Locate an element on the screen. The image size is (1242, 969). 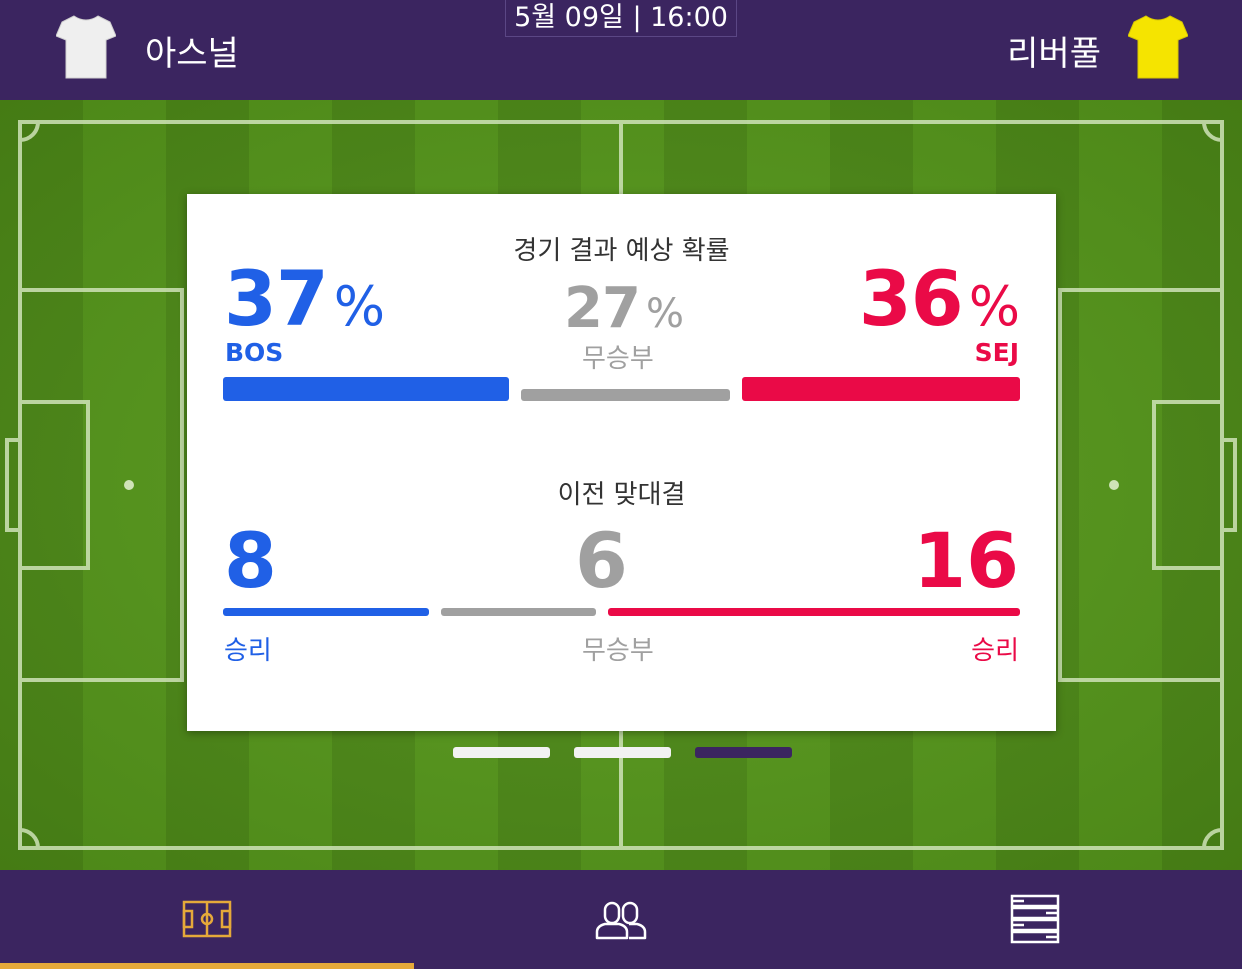
home-win-percentage: 37% is located at coordinates (304, 298).